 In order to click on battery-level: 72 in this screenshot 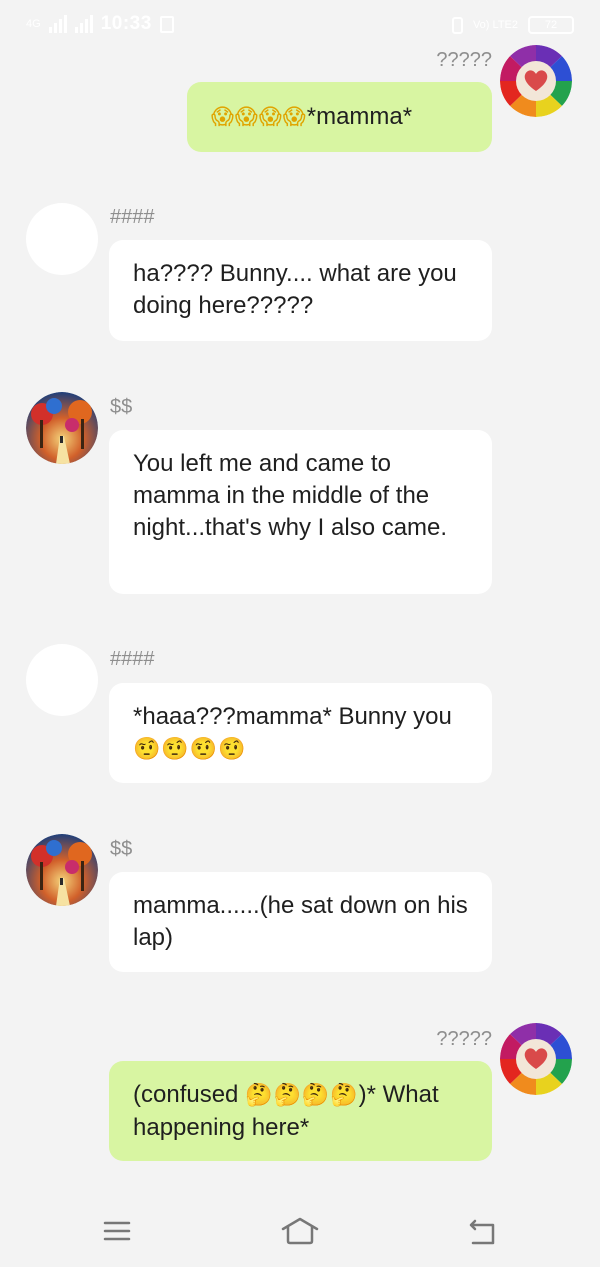, I will do `click(551, 25)`.